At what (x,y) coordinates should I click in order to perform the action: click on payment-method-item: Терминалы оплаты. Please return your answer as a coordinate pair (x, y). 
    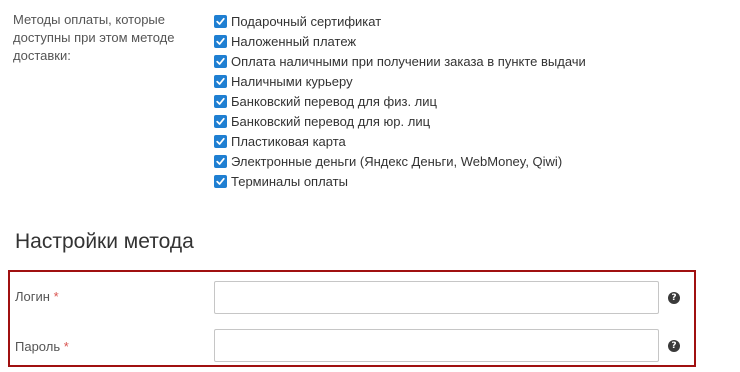
    Looking at the image, I should click on (400, 181).